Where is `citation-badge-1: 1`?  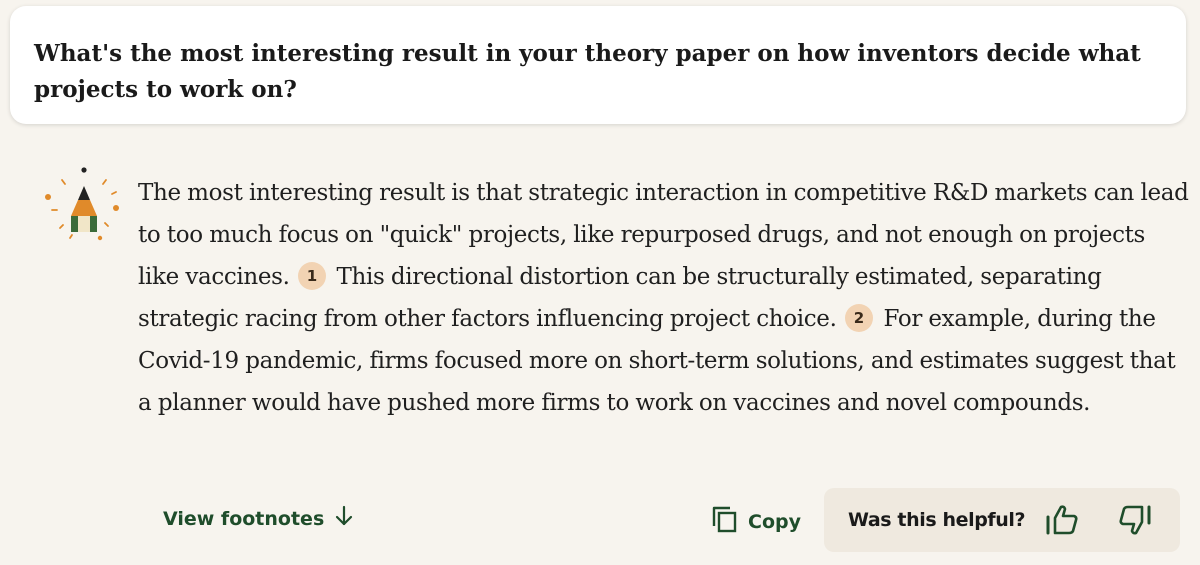 citation-badge-1: 1 is located at coordinates (312, 276).